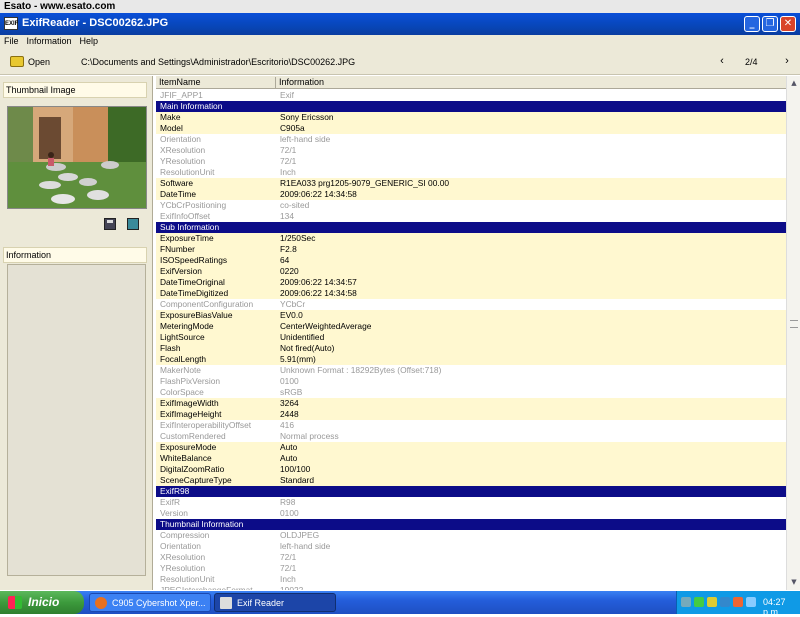 This screenshot has width=800, height=617. I want to click on open-button: Open, so click(37, 62).